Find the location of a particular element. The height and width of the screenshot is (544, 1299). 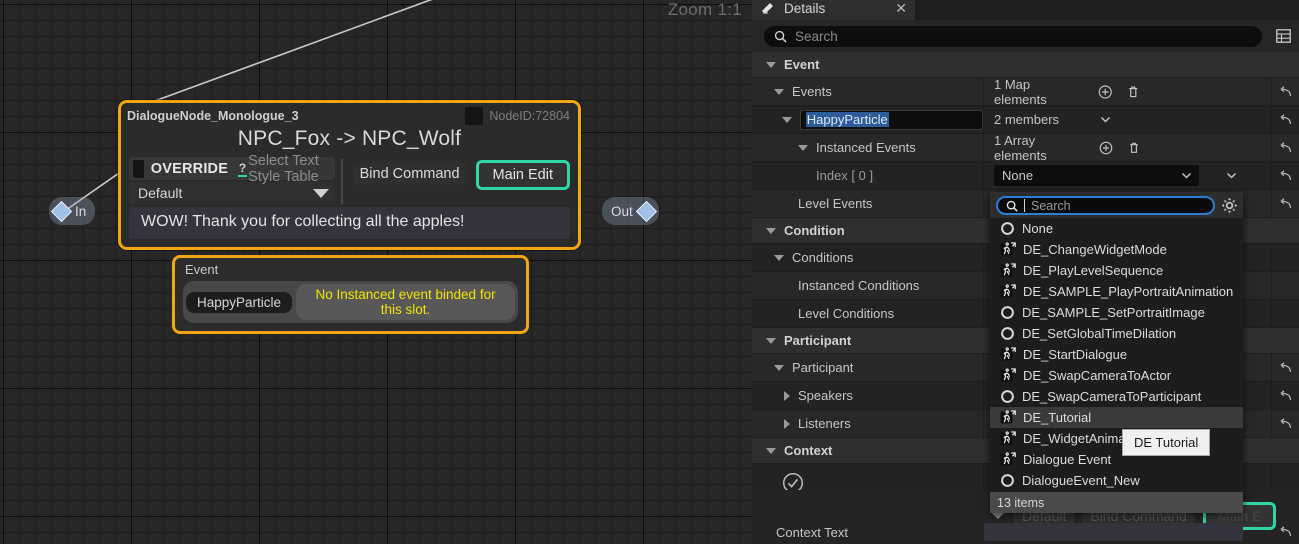

search-icon is located at coordinates (1012, 206).